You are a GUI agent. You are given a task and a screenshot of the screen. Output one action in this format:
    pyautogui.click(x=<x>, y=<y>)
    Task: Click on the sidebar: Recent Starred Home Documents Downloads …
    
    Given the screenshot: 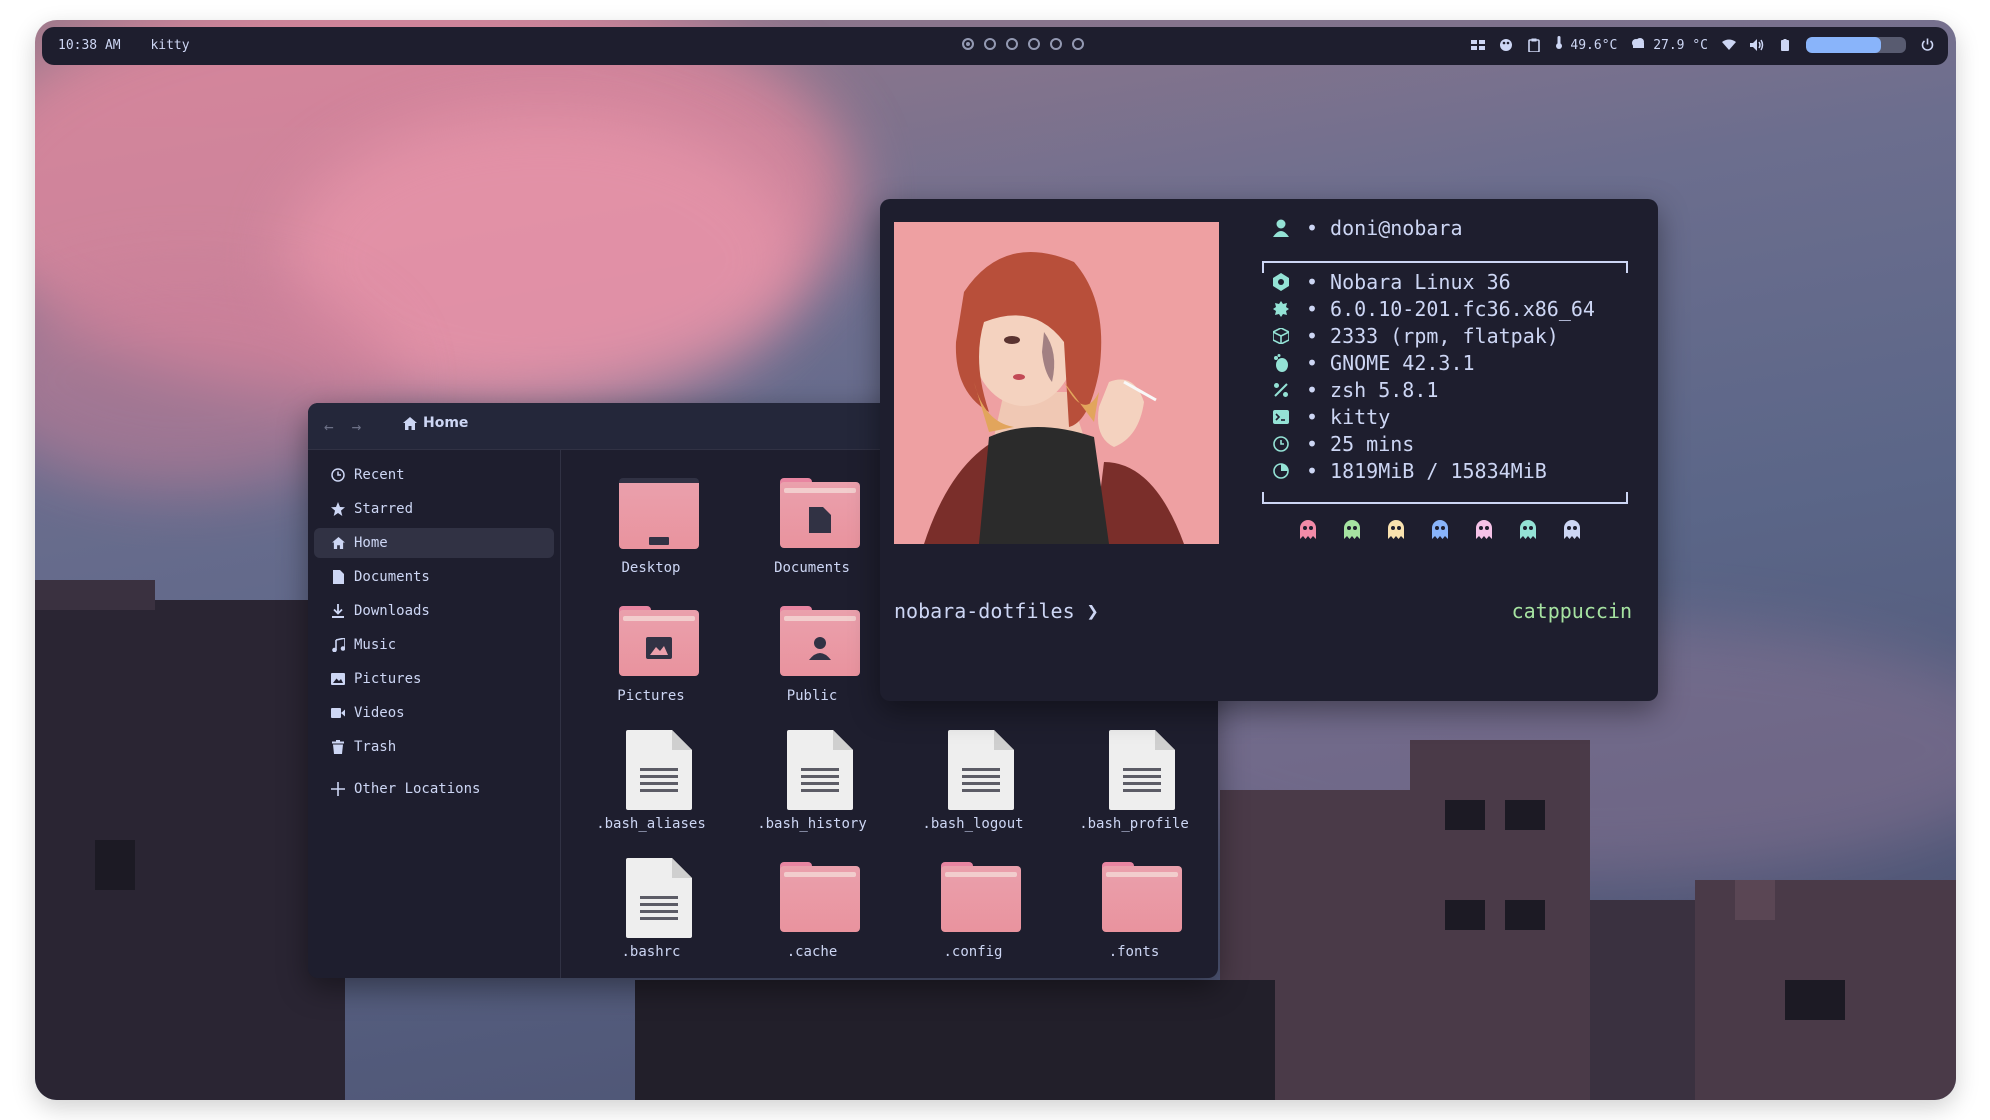 What is the action you would take?
    pyautogui.click(x=434, y=714)
    